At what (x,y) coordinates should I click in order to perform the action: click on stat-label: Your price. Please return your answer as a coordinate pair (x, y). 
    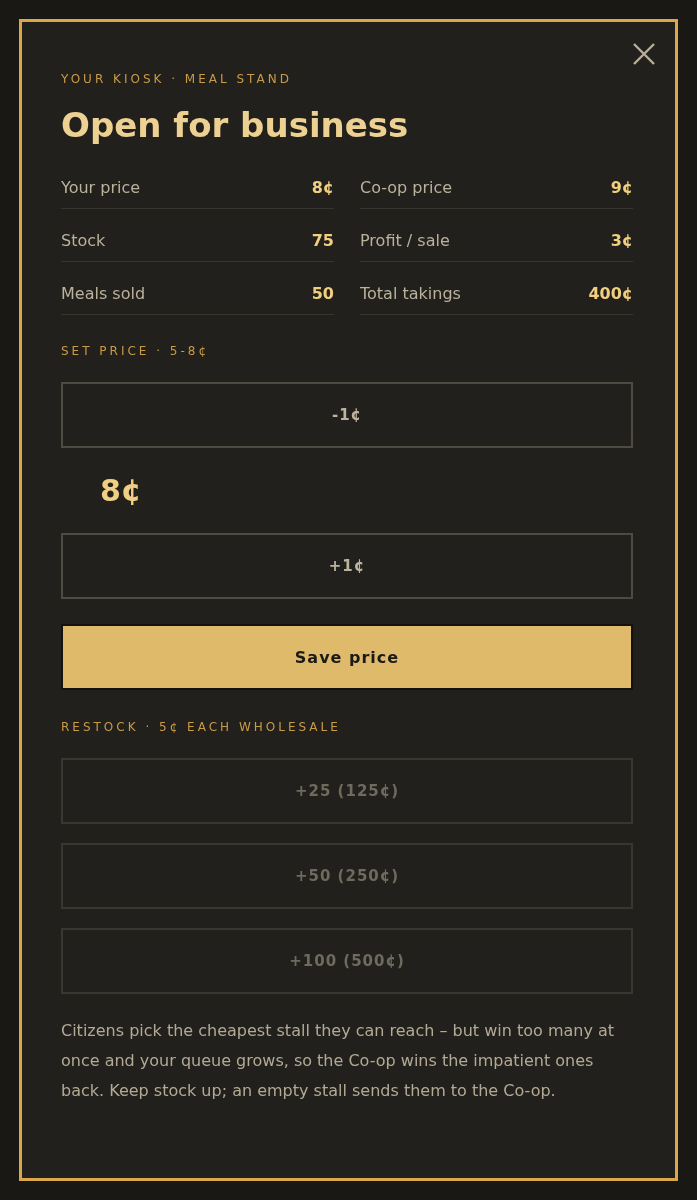
    Looking at the image, I should click on (101, 188).